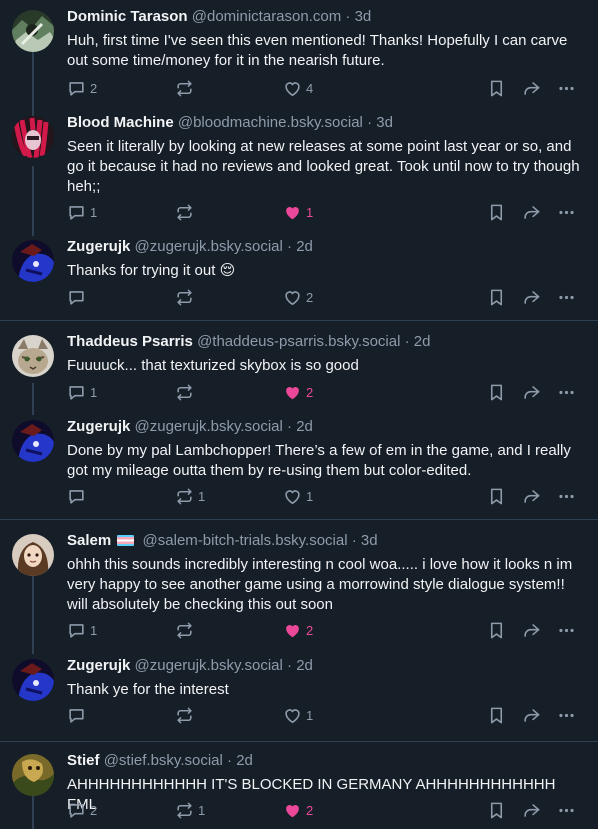 This screenshot has height=829, width=598. I want to click on like-button: 4, so click(298, 88).